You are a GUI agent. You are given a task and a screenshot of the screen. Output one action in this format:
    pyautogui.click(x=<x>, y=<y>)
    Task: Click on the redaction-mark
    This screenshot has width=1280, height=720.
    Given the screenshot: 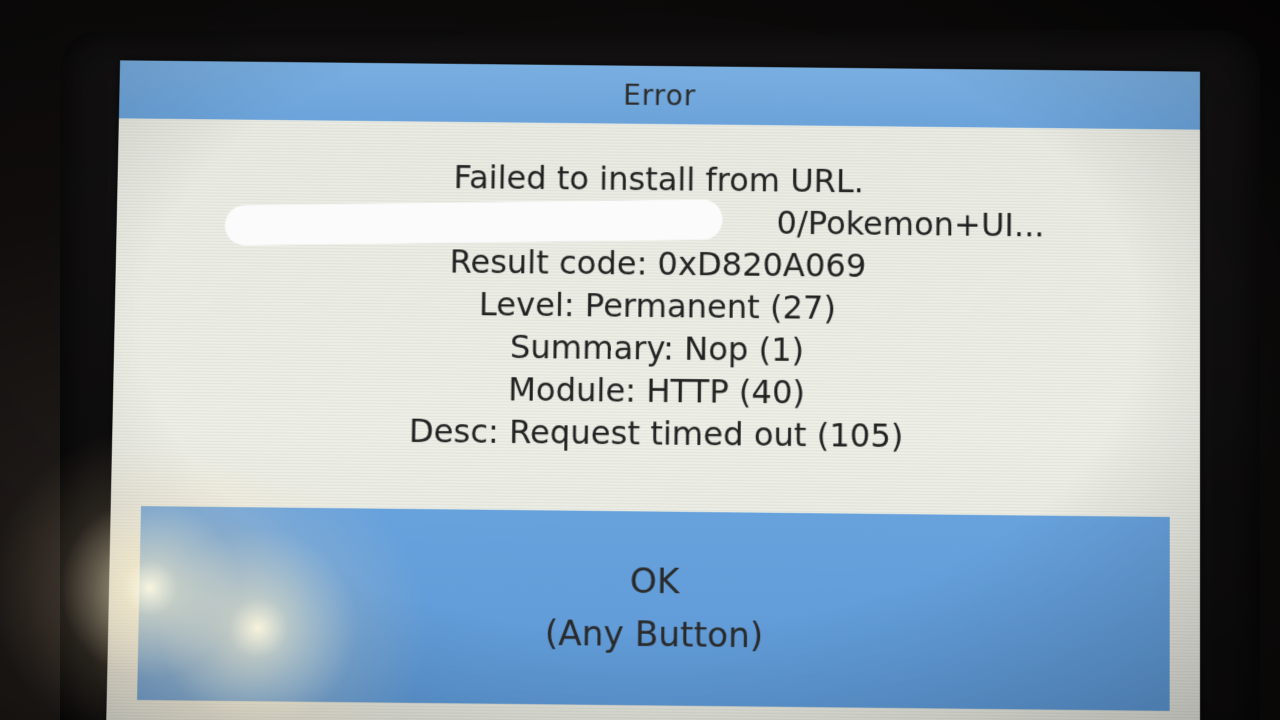 What is the action you would take?
    pyautogui.click(x=473, y=222)
    